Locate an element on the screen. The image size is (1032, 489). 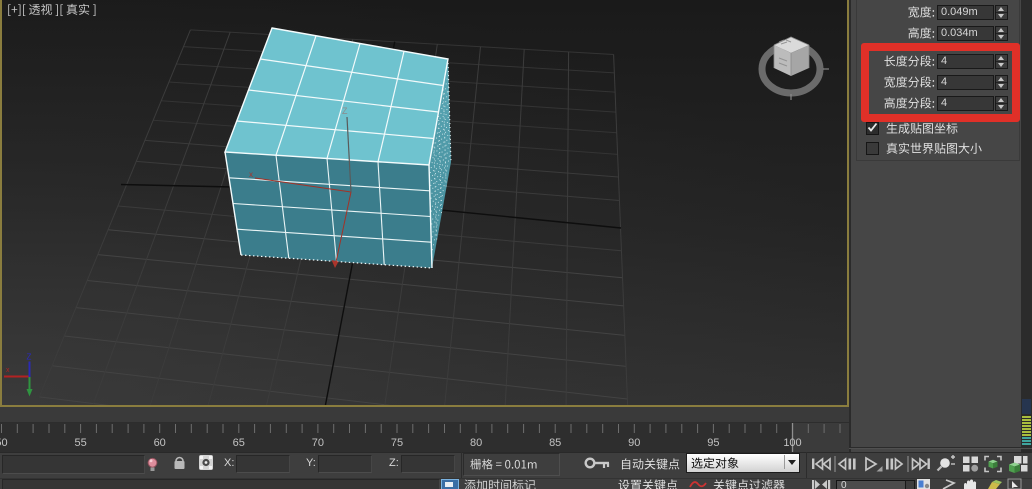
svg-text: 70 is located at coordinates (318, 443).